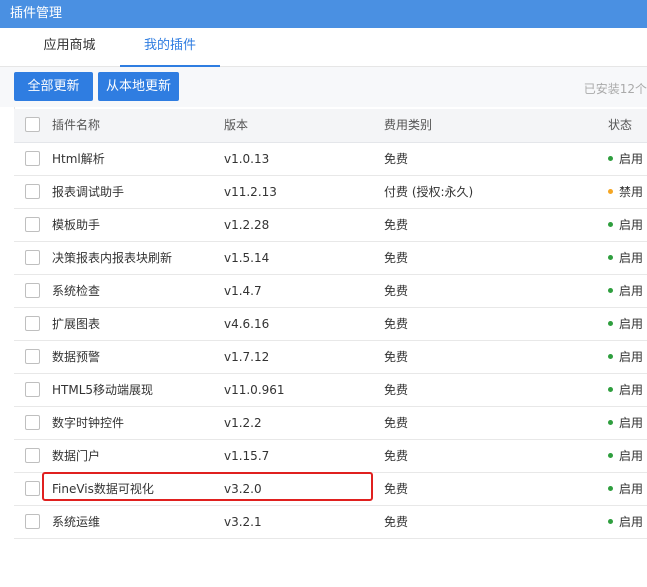  Describe the element at coordinates (247, 456) in the screenshot. I see `plugin-version: v1.15.7` at that location.